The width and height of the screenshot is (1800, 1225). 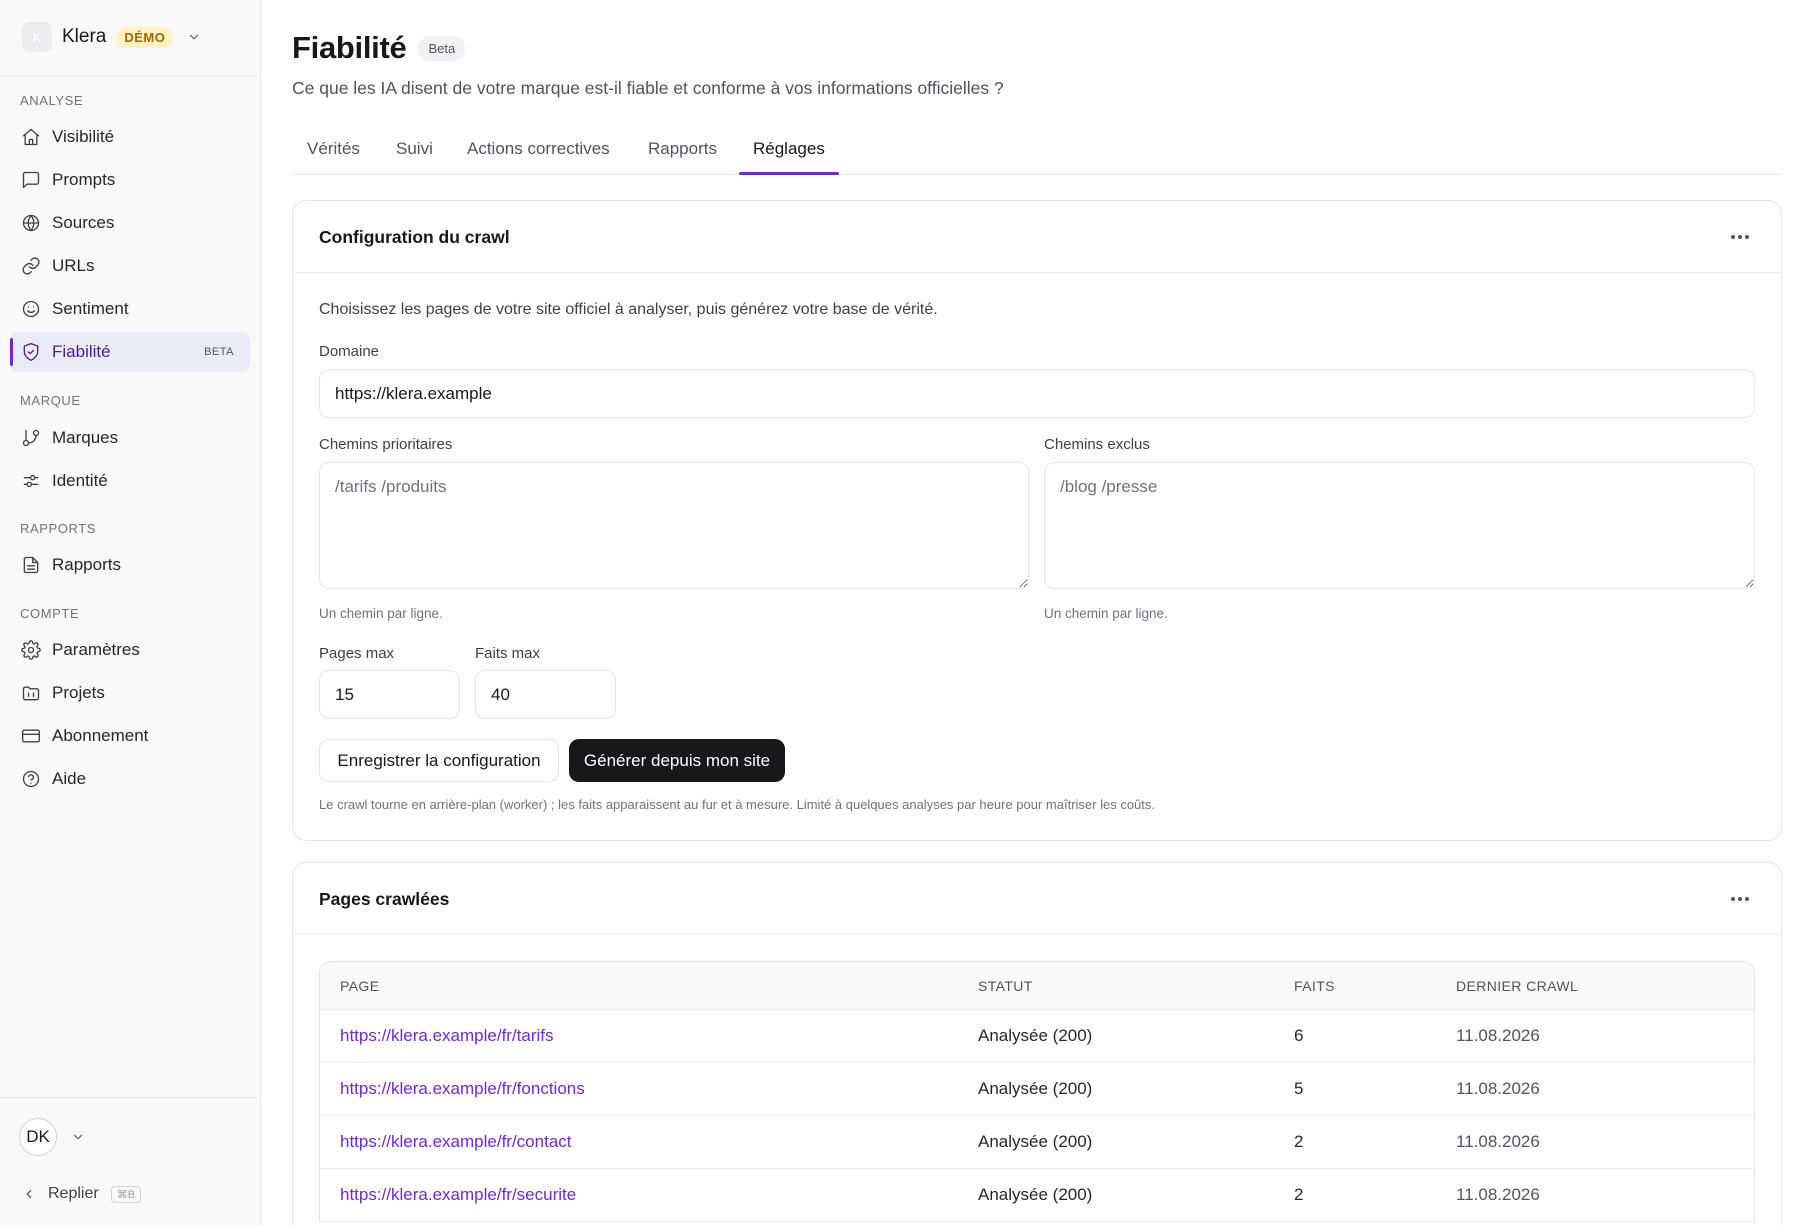 What do you see at coordinates (78, 692) in the screenshot?
I see `sidebar-item-label: Projets` at bounding box center [78, 692].